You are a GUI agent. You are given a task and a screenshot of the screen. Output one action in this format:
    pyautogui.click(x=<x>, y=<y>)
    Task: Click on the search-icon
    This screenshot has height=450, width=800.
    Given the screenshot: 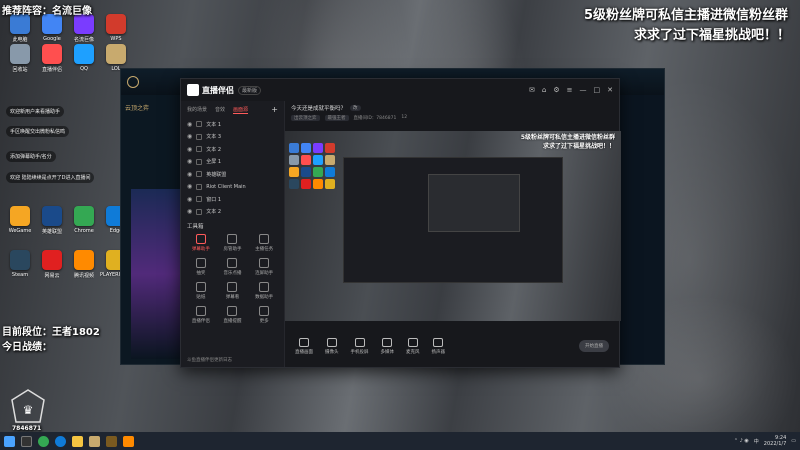 What is the action you would take?
    pyautogui.click(x=26, y=441)
    